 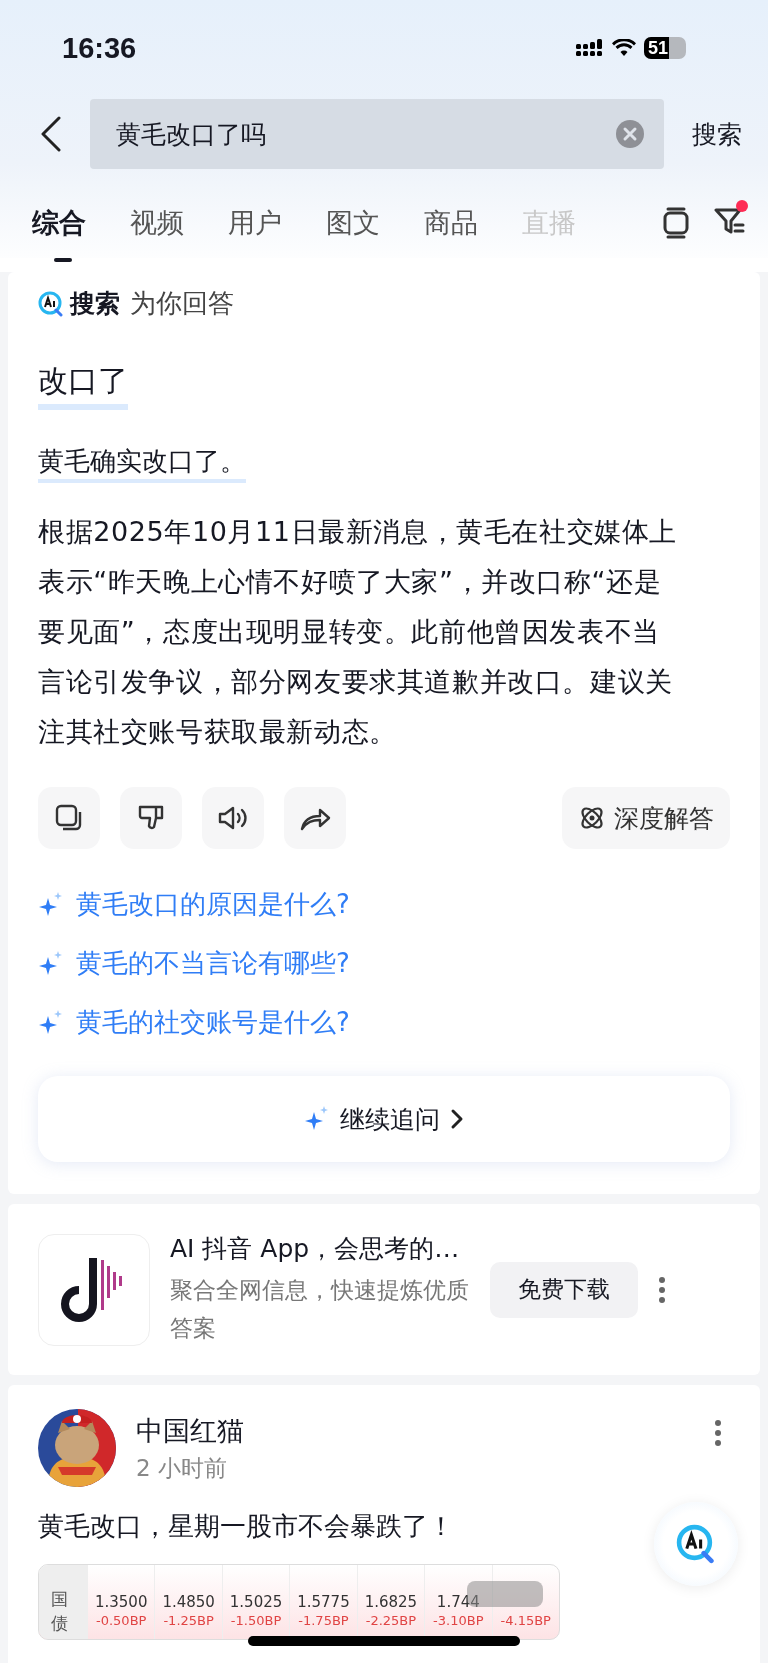 I want to click on dislike-button, so click(x=151, y=818).